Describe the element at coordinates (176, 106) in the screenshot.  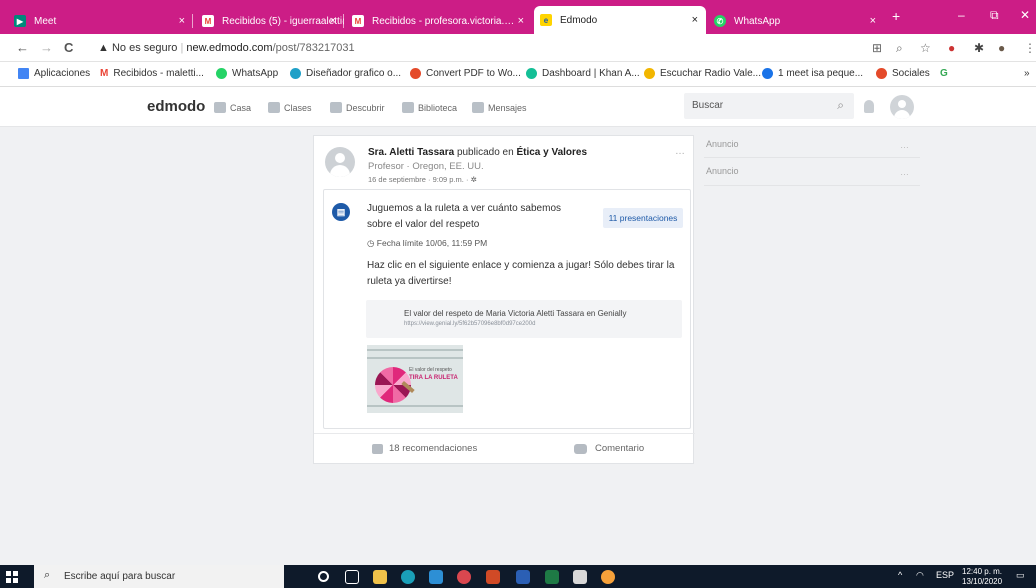
I see `edmodo-logo: edmodo` at that location.